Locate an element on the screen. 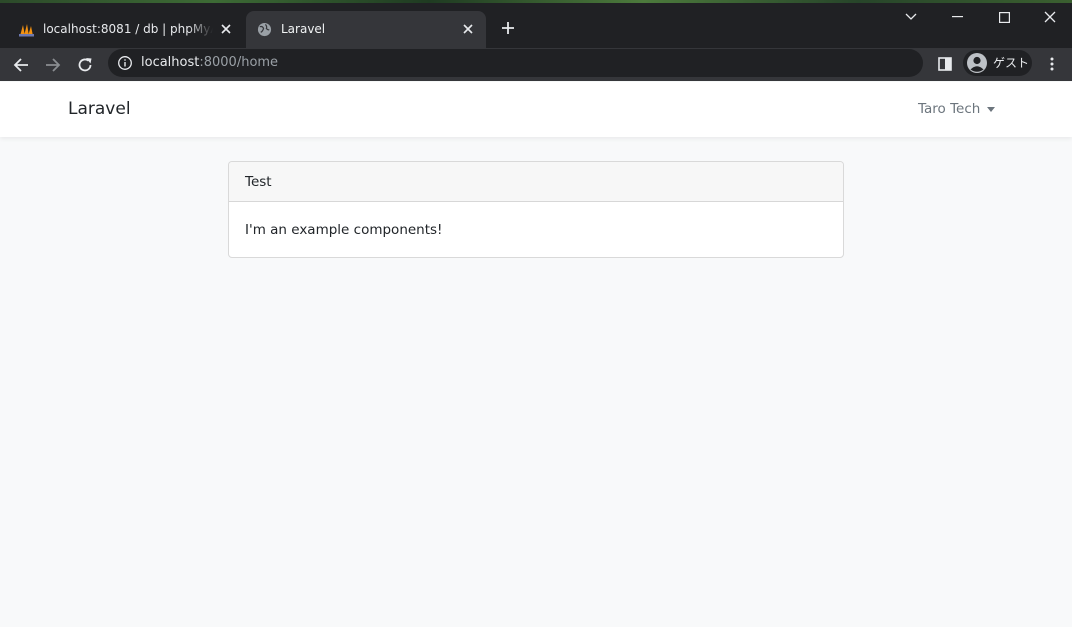  tab-title: localhost:8081 / db | phpMyAdmin is located at coordinates (128, 29).